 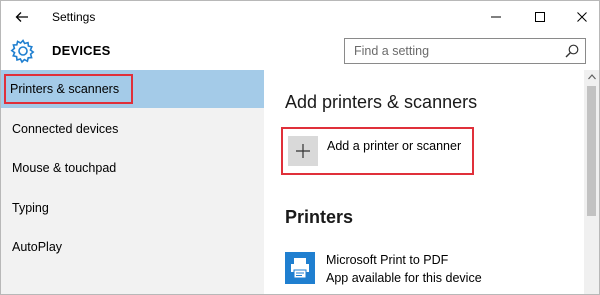 I want to click on add-printer-label: Add a printer or scanner, so click(x=394, y=146).